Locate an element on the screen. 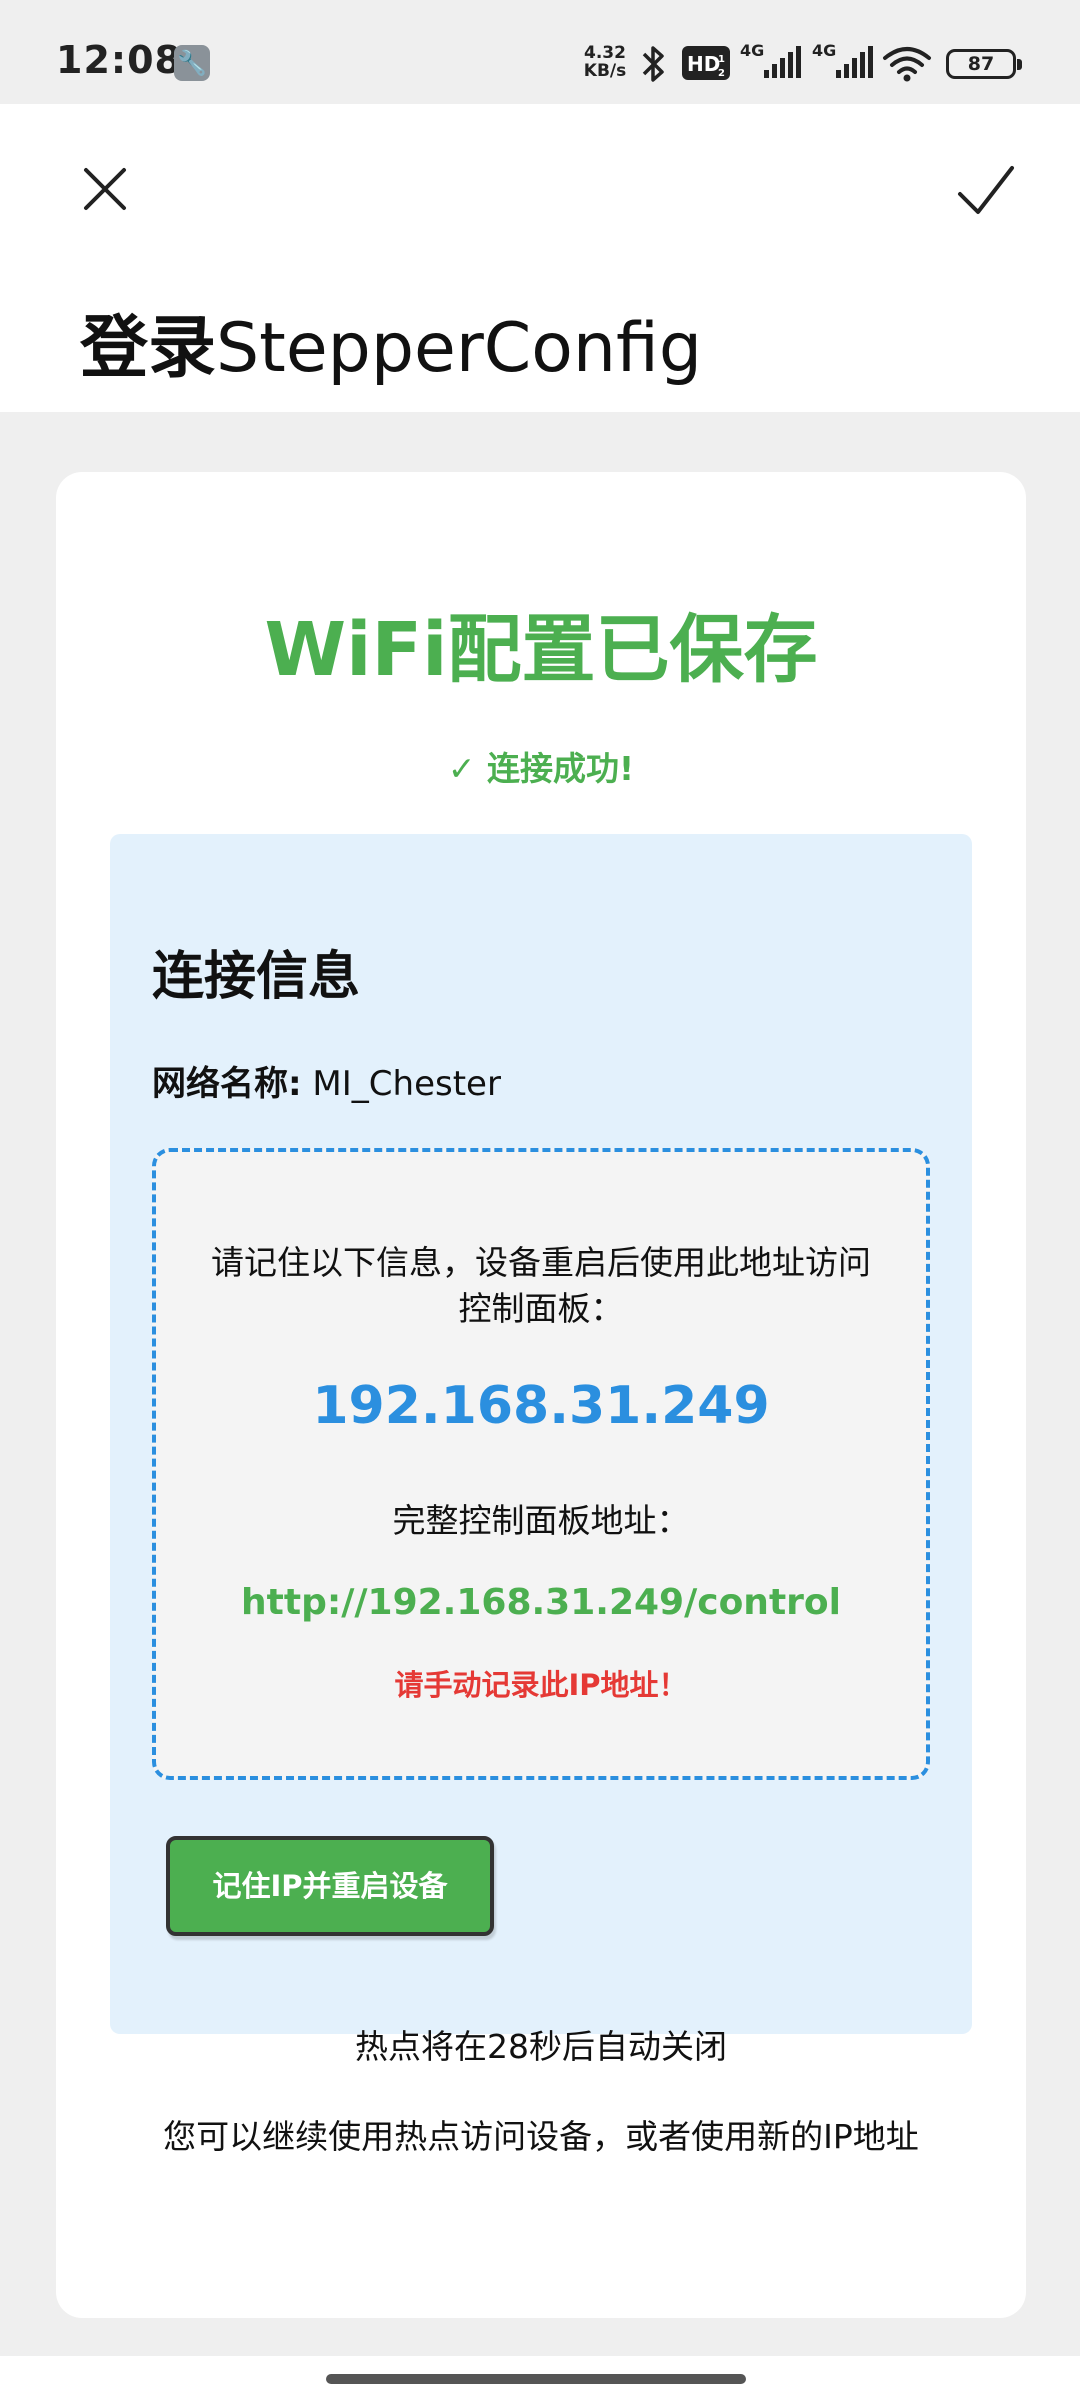 The width and height of the screenshot is (1080, 2400). status-bar: 12:08 🔧 4.32 KB/s HD 1 2 4G 4G 87 is located at coordinates (540, 52).